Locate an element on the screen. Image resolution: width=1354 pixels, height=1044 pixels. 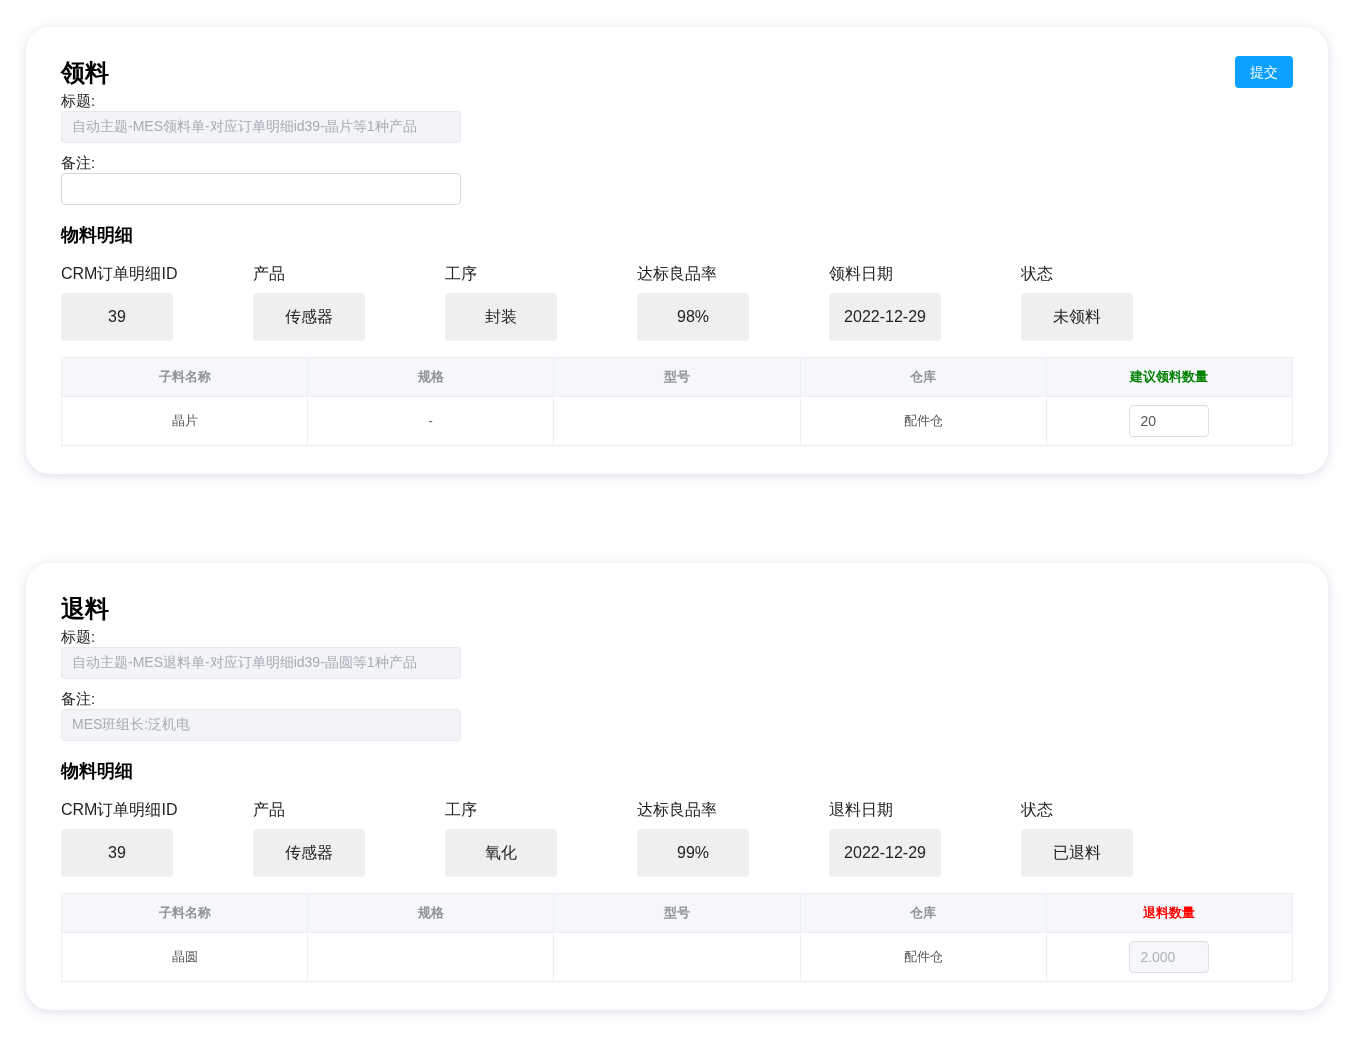
card-title: 领料 is located at coordinates (85, 73).